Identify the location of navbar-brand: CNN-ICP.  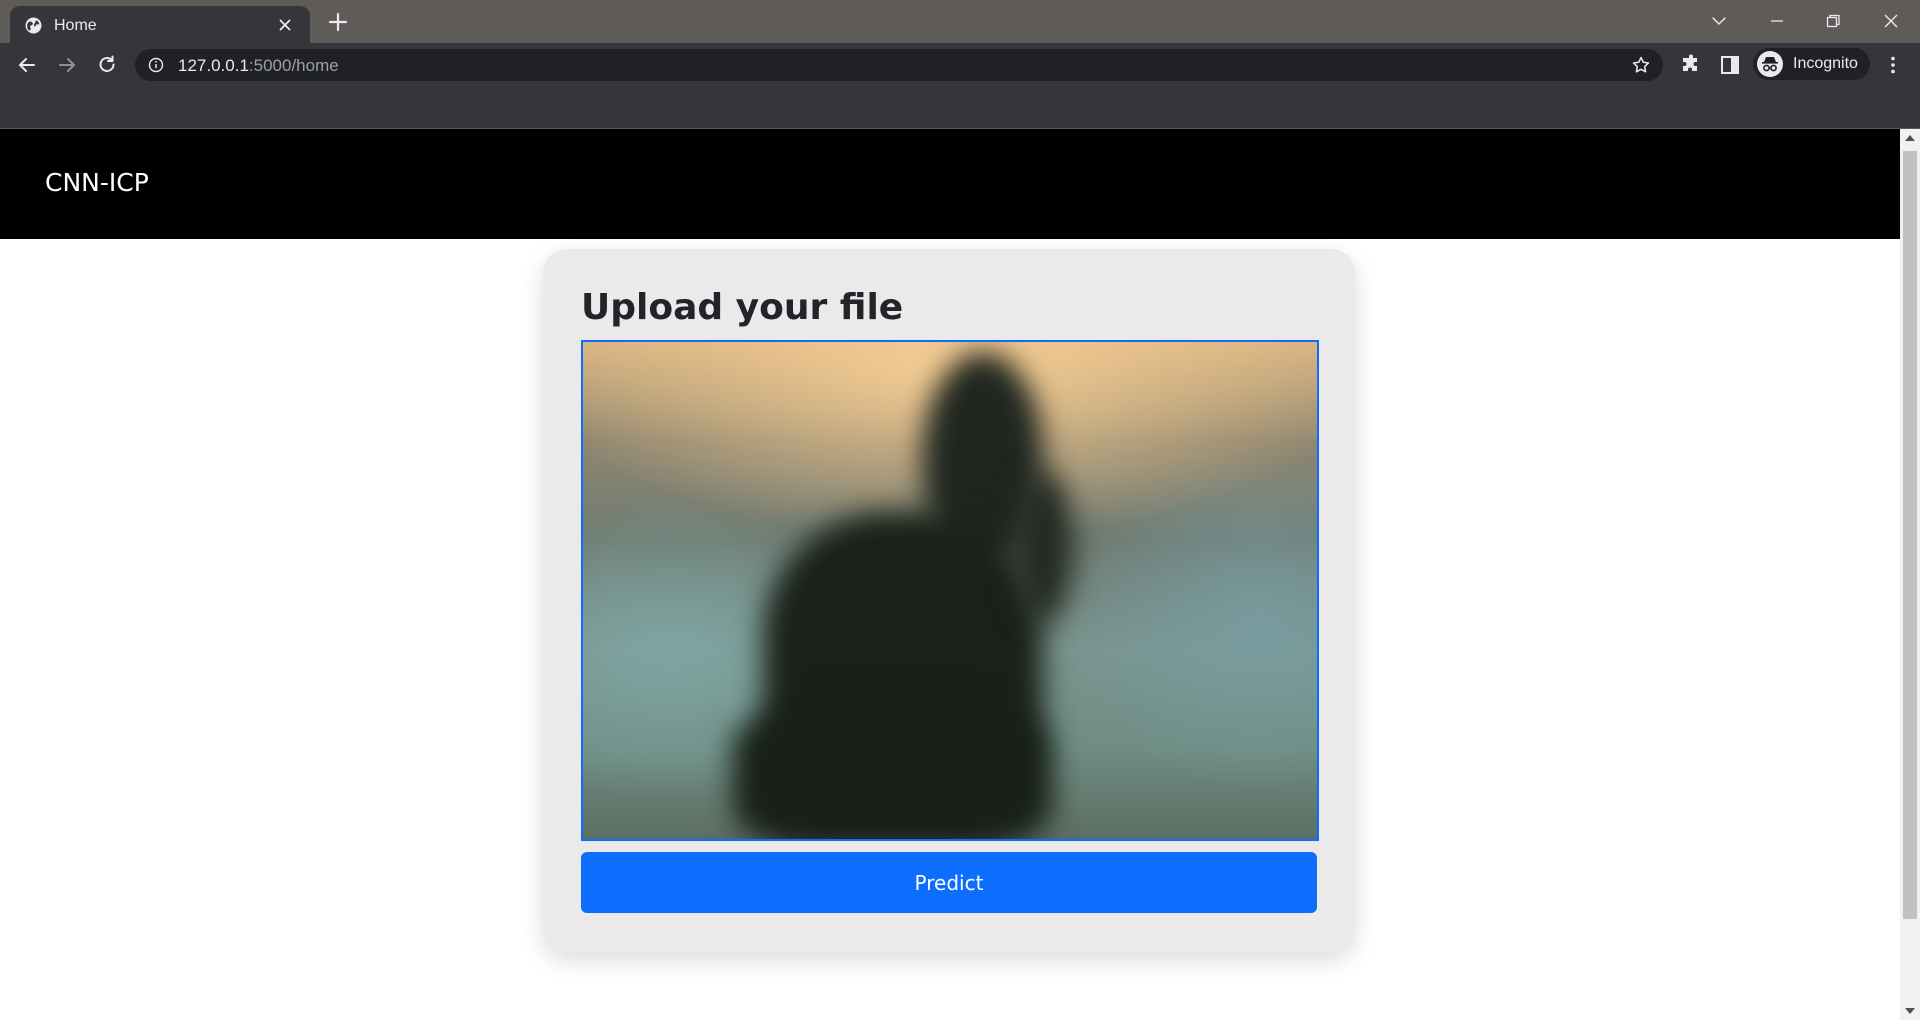
(97, 182).